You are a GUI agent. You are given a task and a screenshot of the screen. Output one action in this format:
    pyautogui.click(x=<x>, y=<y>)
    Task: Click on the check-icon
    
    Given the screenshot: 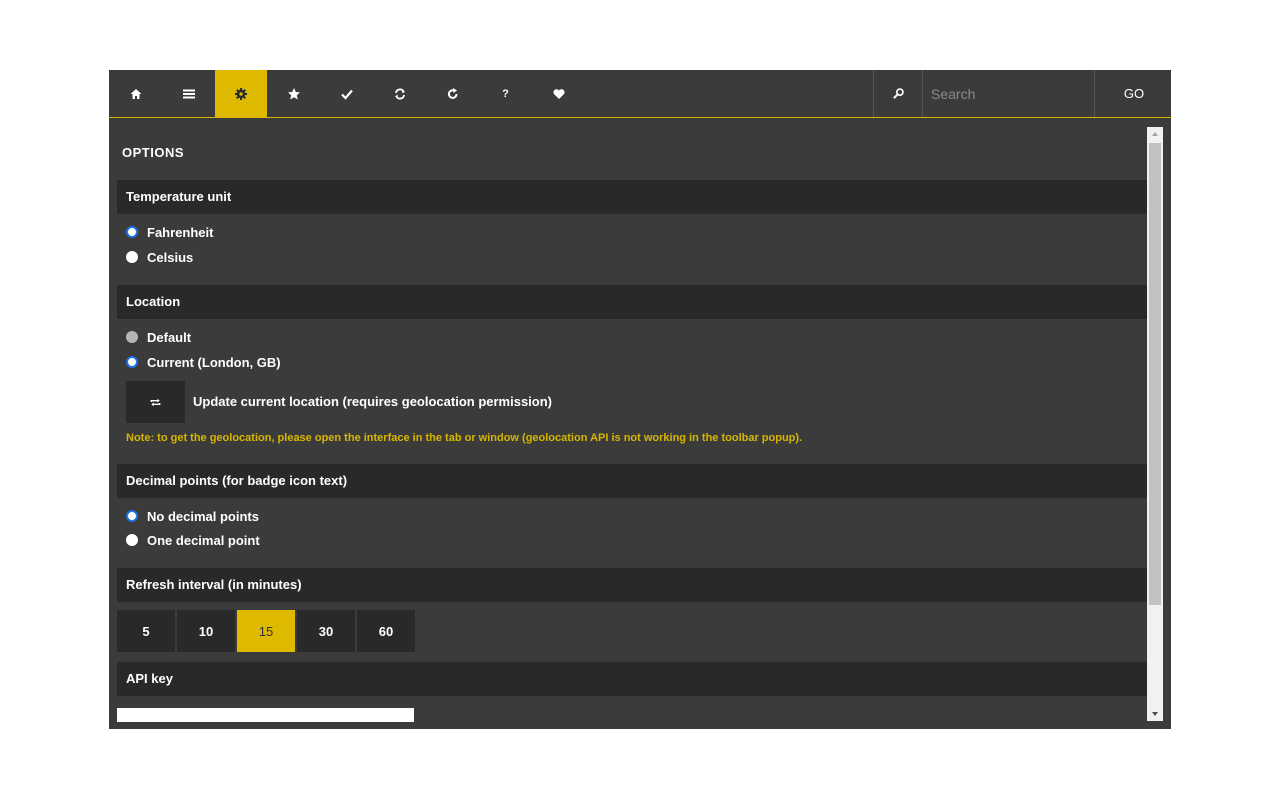 What is the action you would take?
    pyautogui.click(x=346, y=94)
    